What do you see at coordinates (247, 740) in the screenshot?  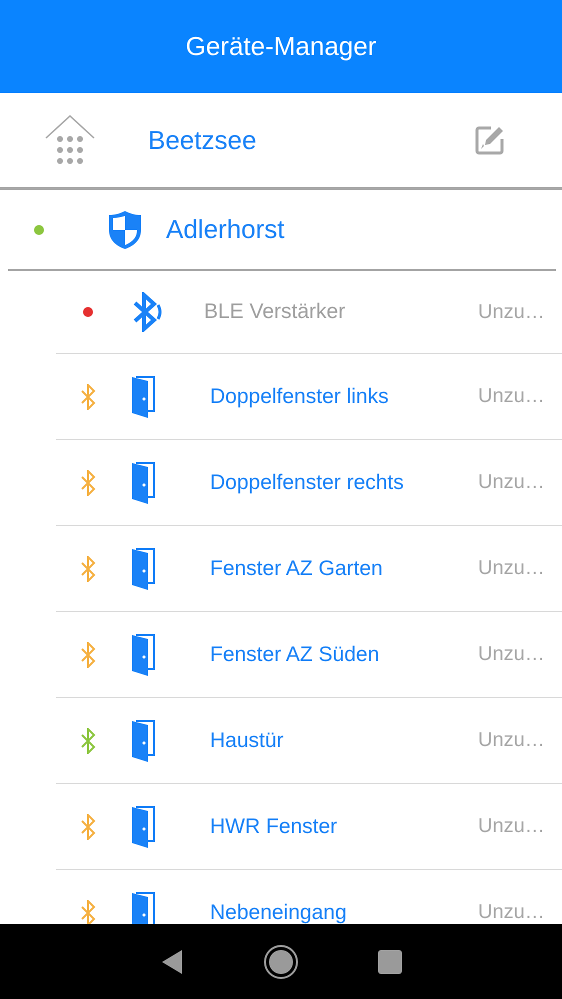 I see `device-name: Haustür` at bounding box center [247, 740].